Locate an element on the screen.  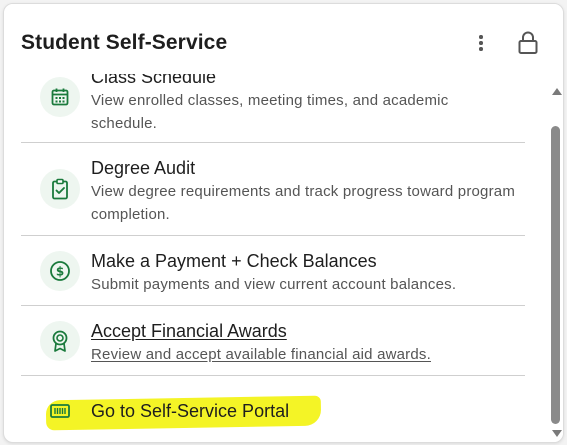
kebab-menu-icon is located at coordinates (481, 43).